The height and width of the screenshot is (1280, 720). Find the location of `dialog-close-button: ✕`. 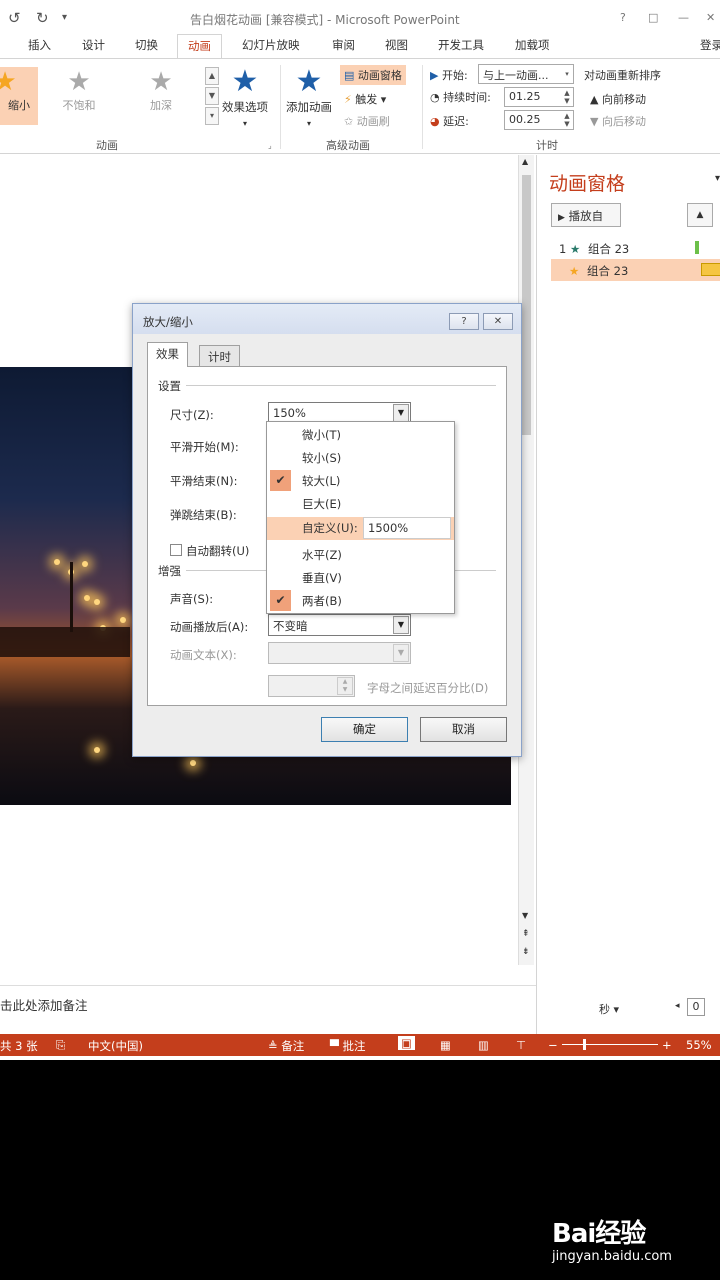

dialog-close-button: ✕ is located at coordinates (498, 321).